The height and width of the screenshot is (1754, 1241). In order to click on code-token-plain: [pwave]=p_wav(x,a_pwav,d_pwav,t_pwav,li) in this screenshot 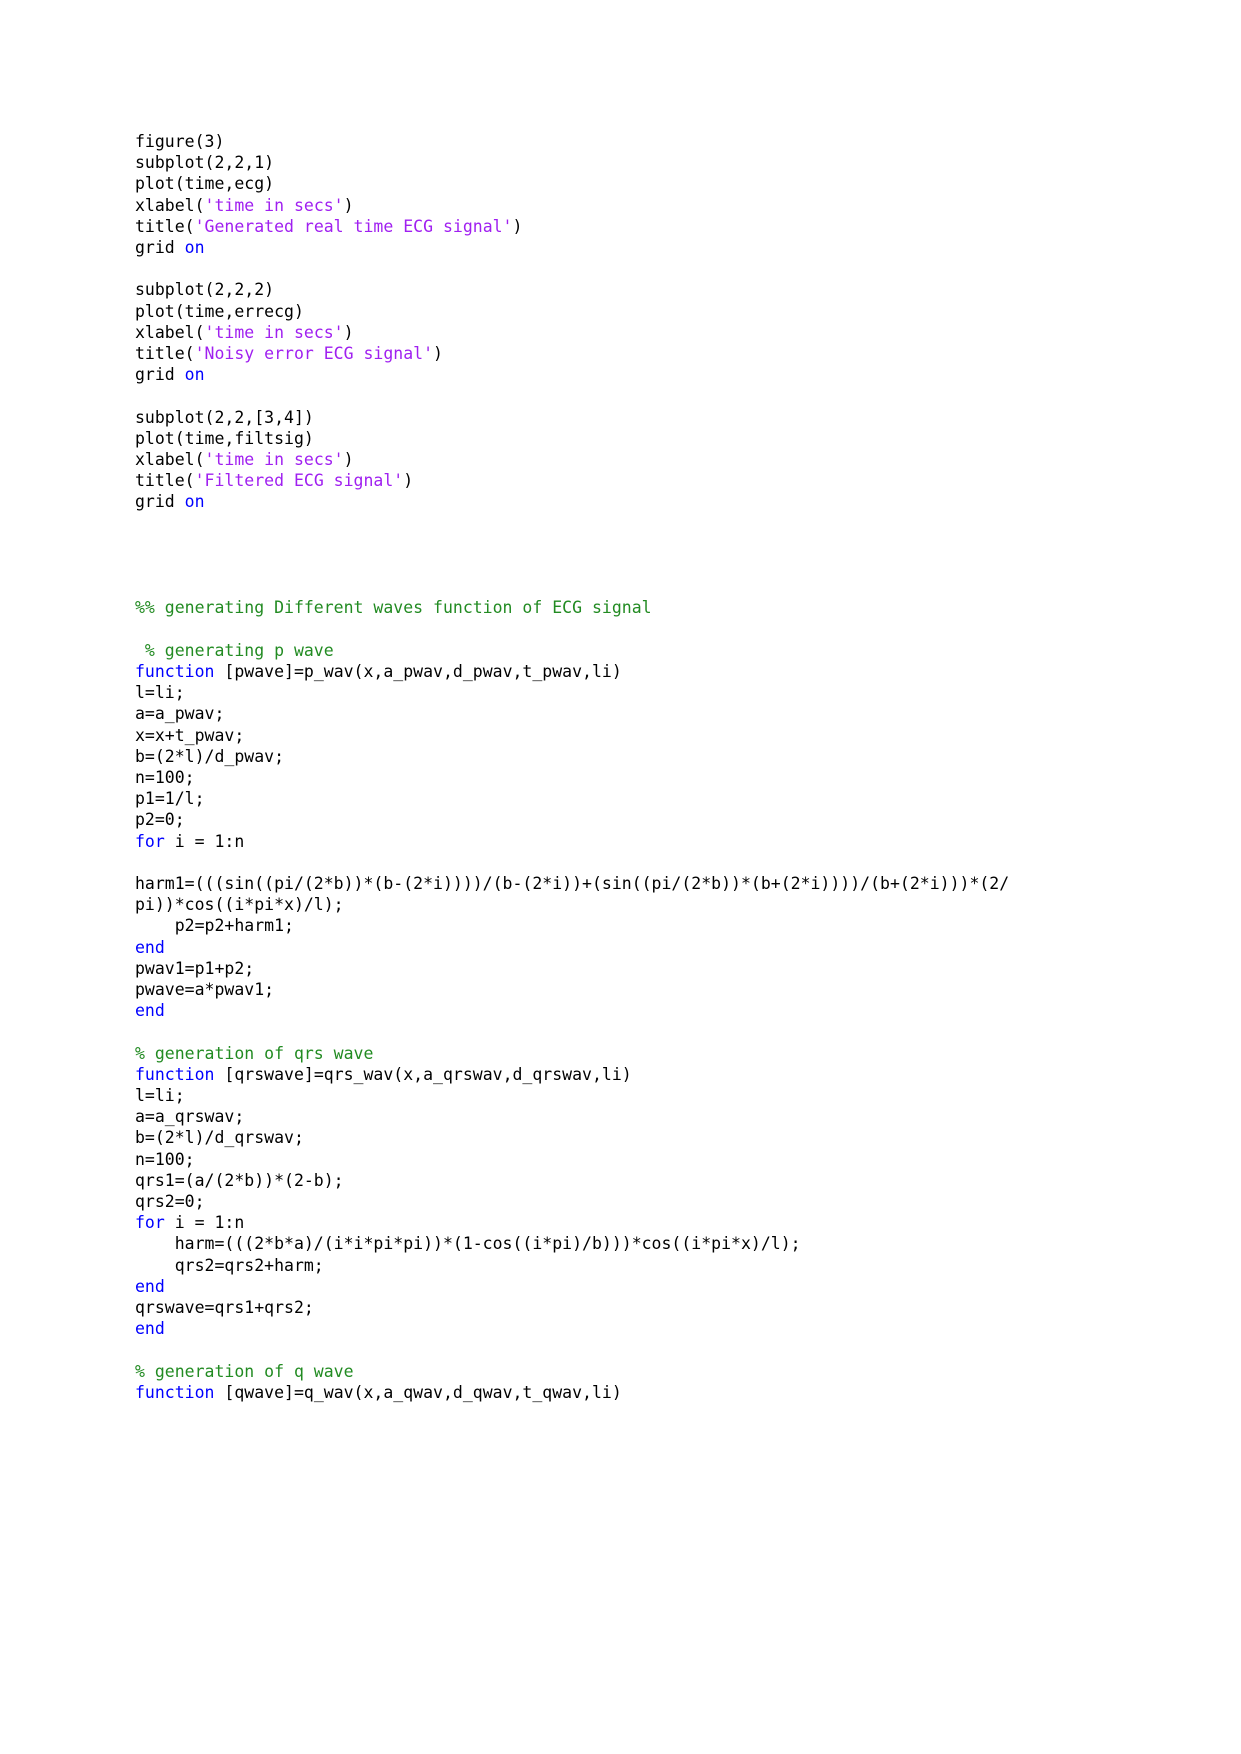, I will do `click(418, 671)`.